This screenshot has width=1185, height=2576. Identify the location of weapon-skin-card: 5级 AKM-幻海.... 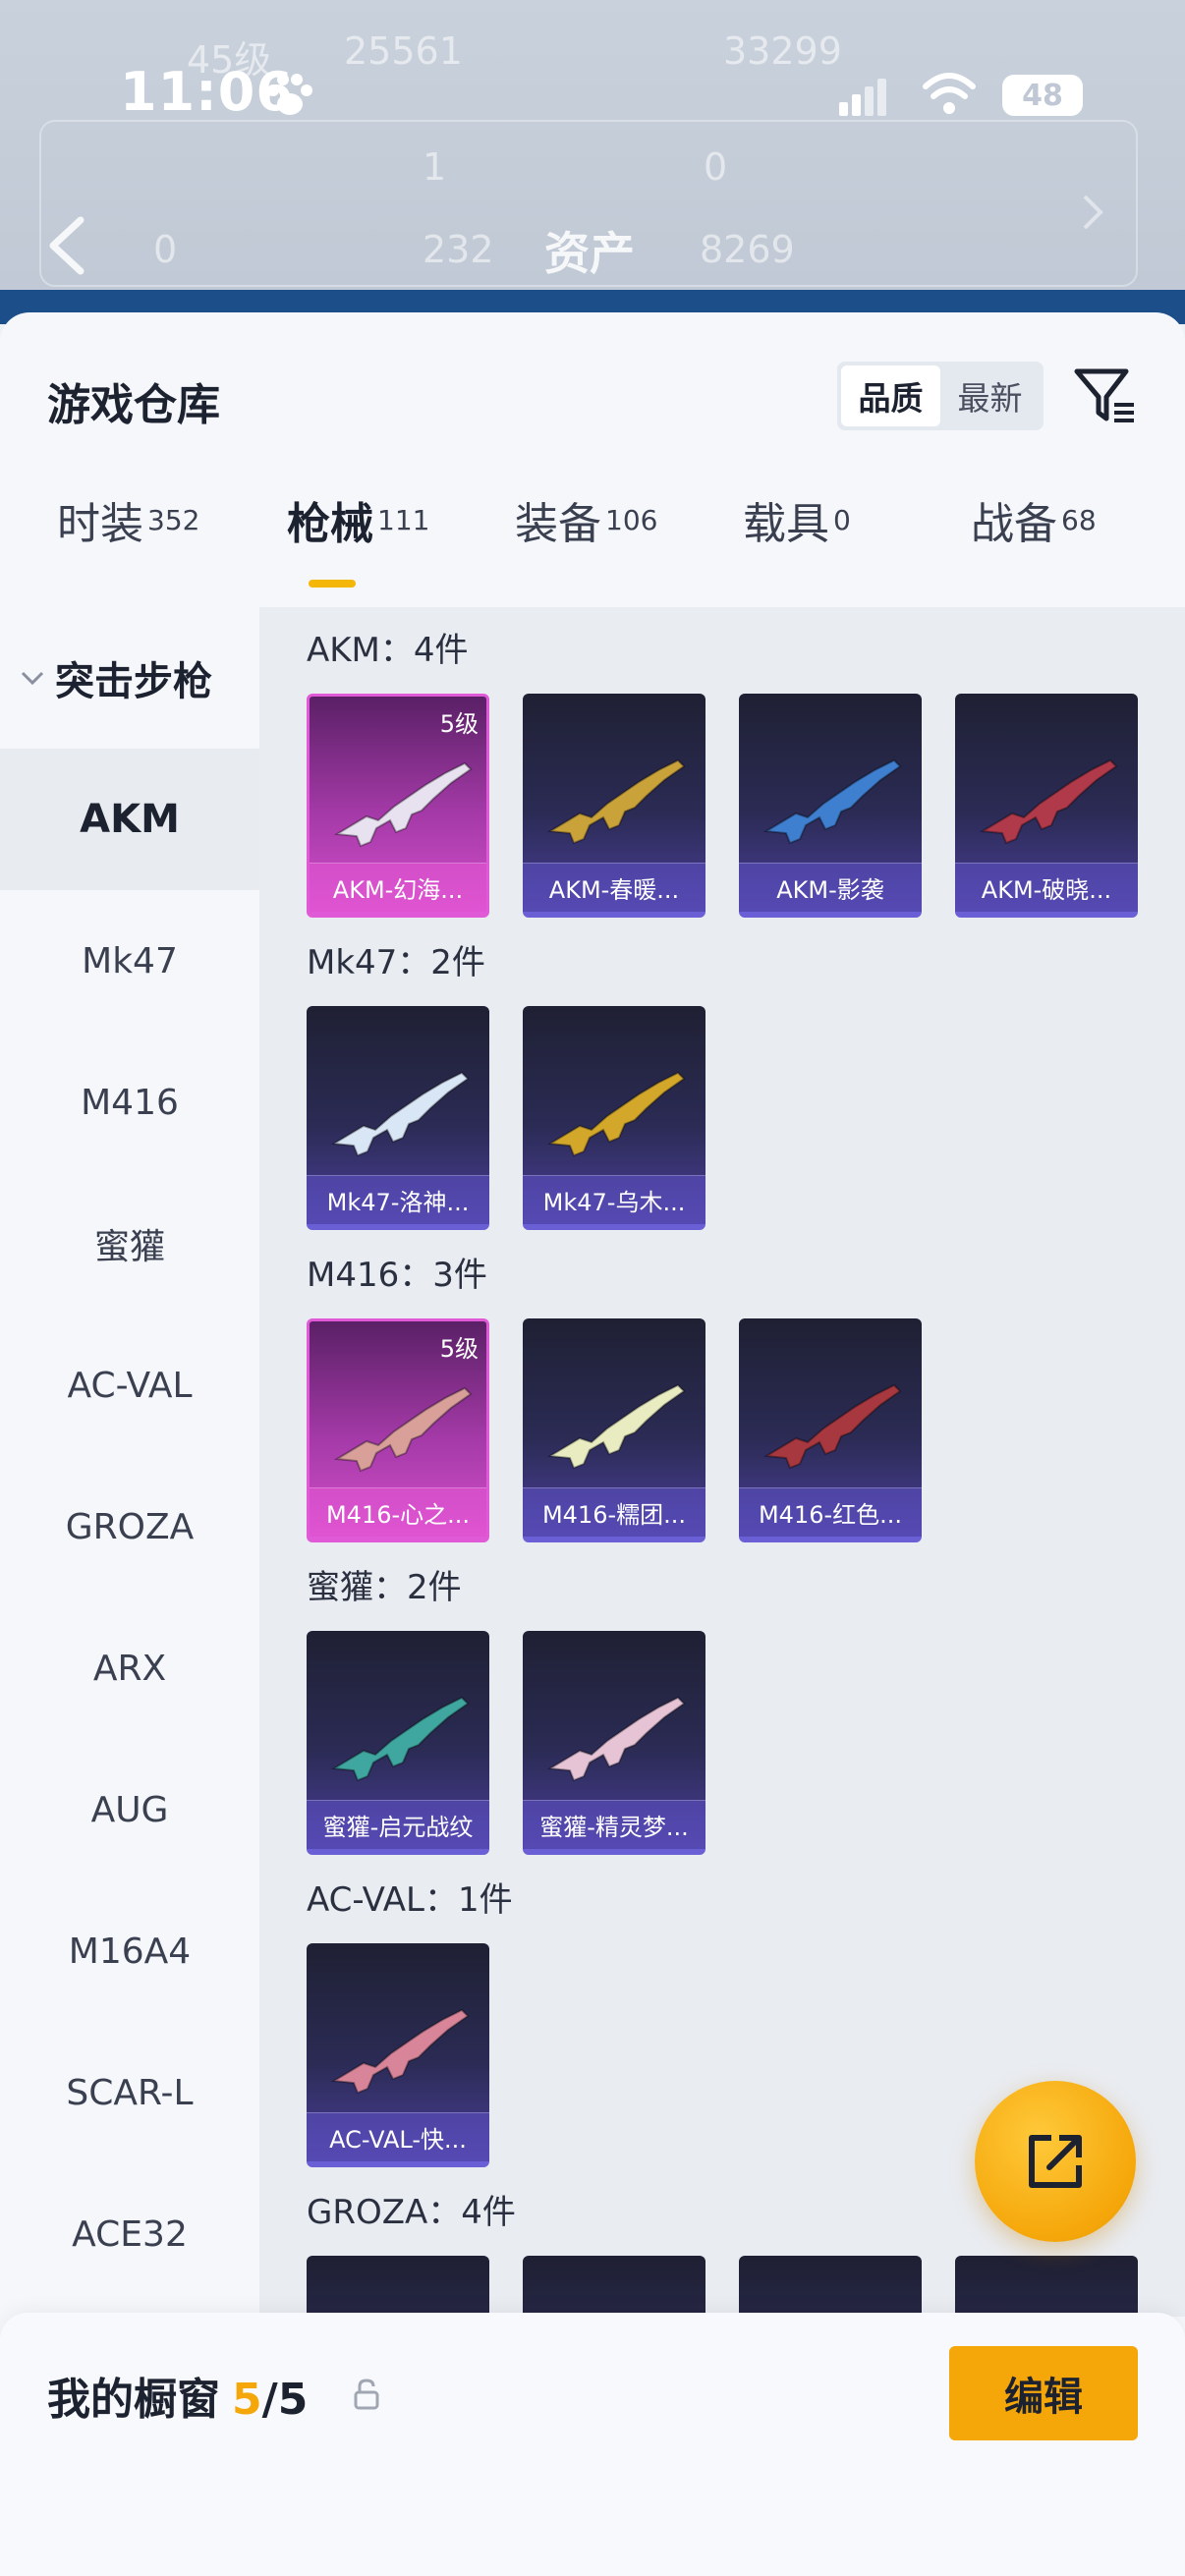
(398, 806).